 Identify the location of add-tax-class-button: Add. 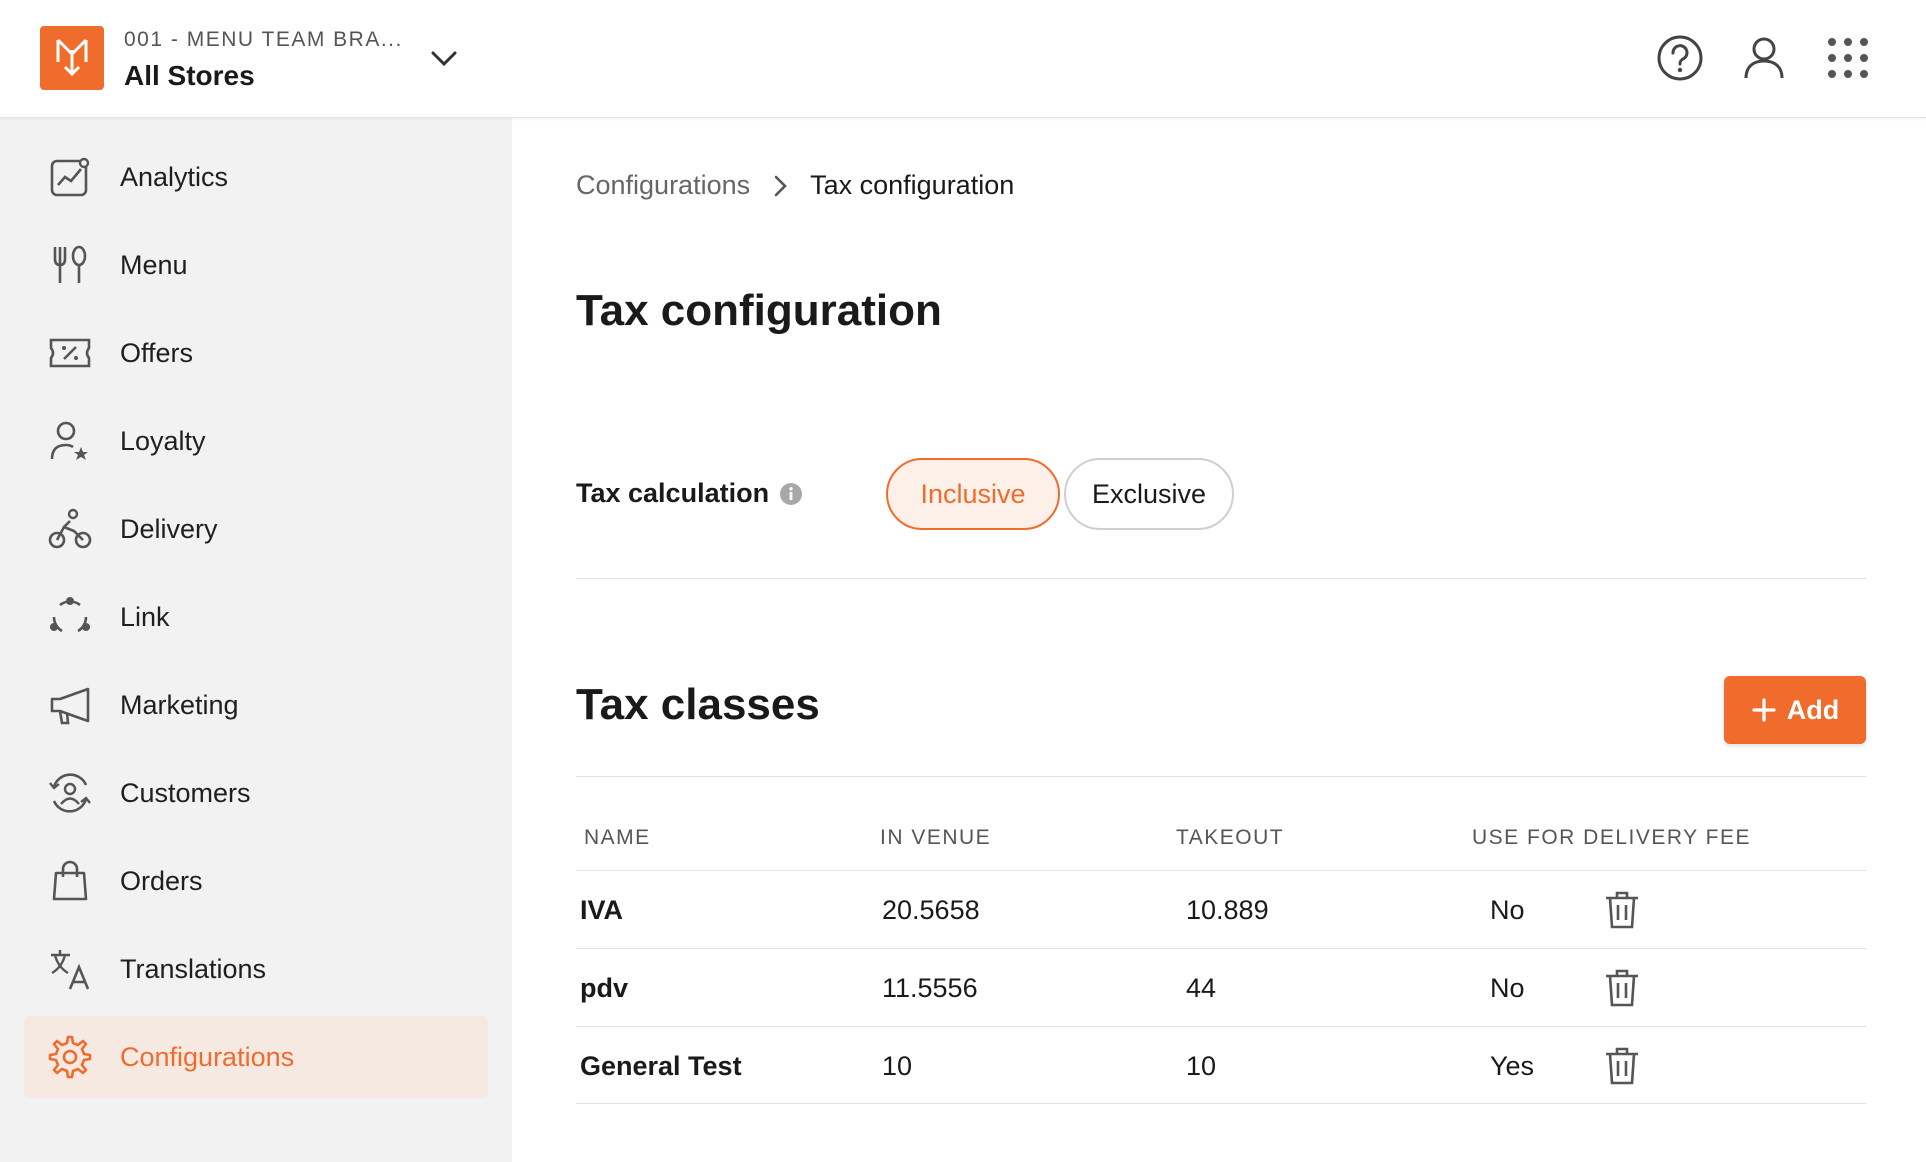
(1795, 710).